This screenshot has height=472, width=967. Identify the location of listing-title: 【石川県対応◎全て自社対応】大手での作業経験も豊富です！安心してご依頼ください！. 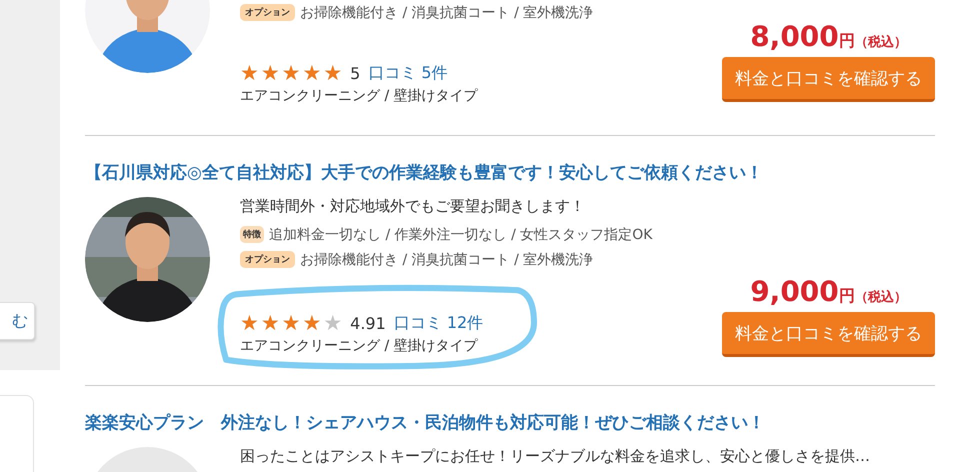
(510, 172).